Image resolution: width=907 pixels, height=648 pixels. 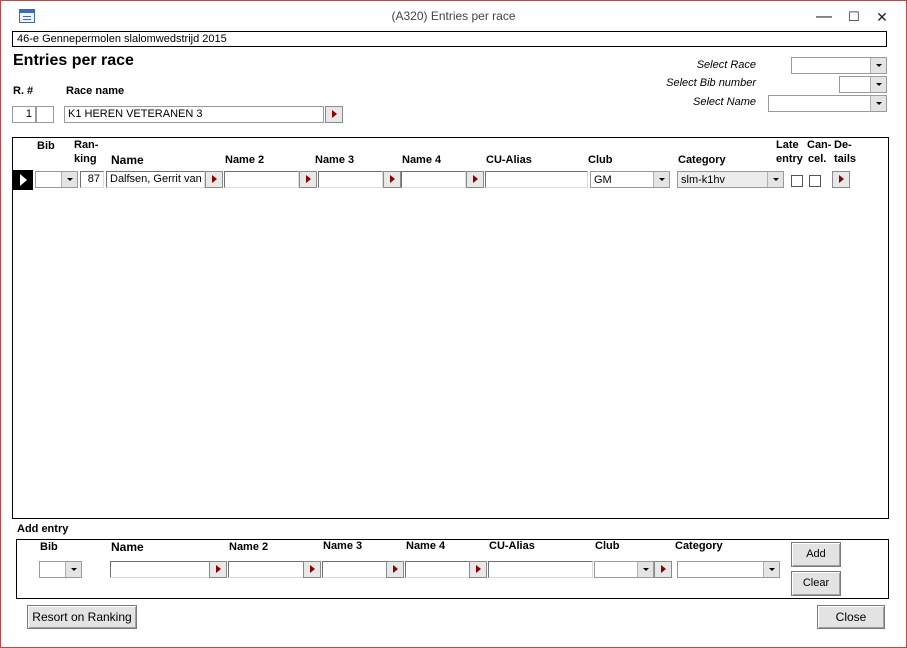 I want to click on add-col-name: Name, so click(x=127, y=547).